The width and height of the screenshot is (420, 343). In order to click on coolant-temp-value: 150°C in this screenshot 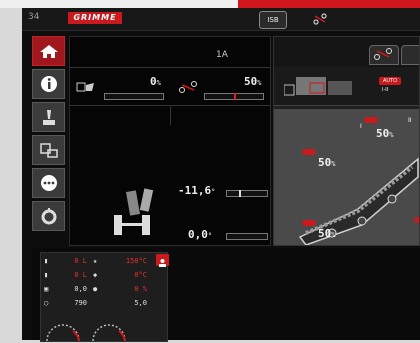, I will do `click(136, 261)`.